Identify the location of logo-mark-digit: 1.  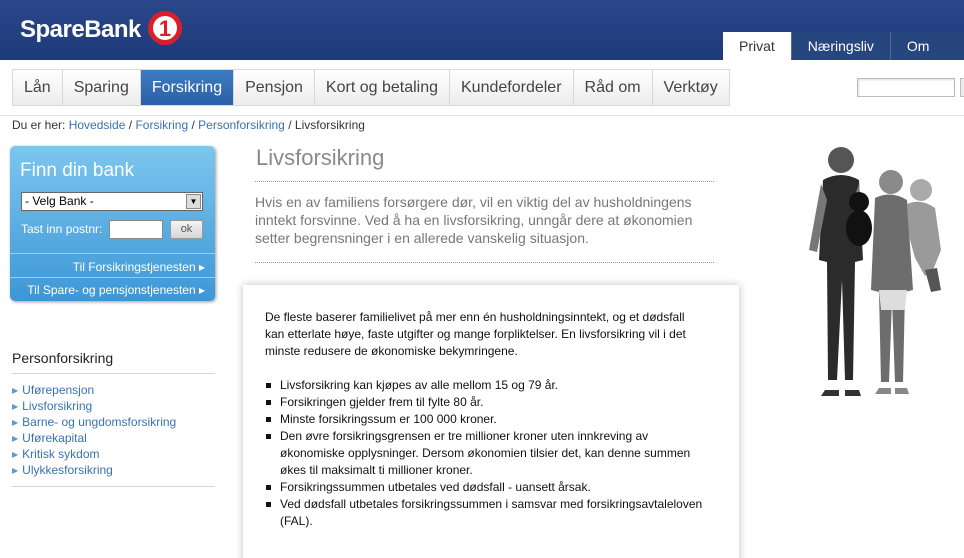
(165, 28).